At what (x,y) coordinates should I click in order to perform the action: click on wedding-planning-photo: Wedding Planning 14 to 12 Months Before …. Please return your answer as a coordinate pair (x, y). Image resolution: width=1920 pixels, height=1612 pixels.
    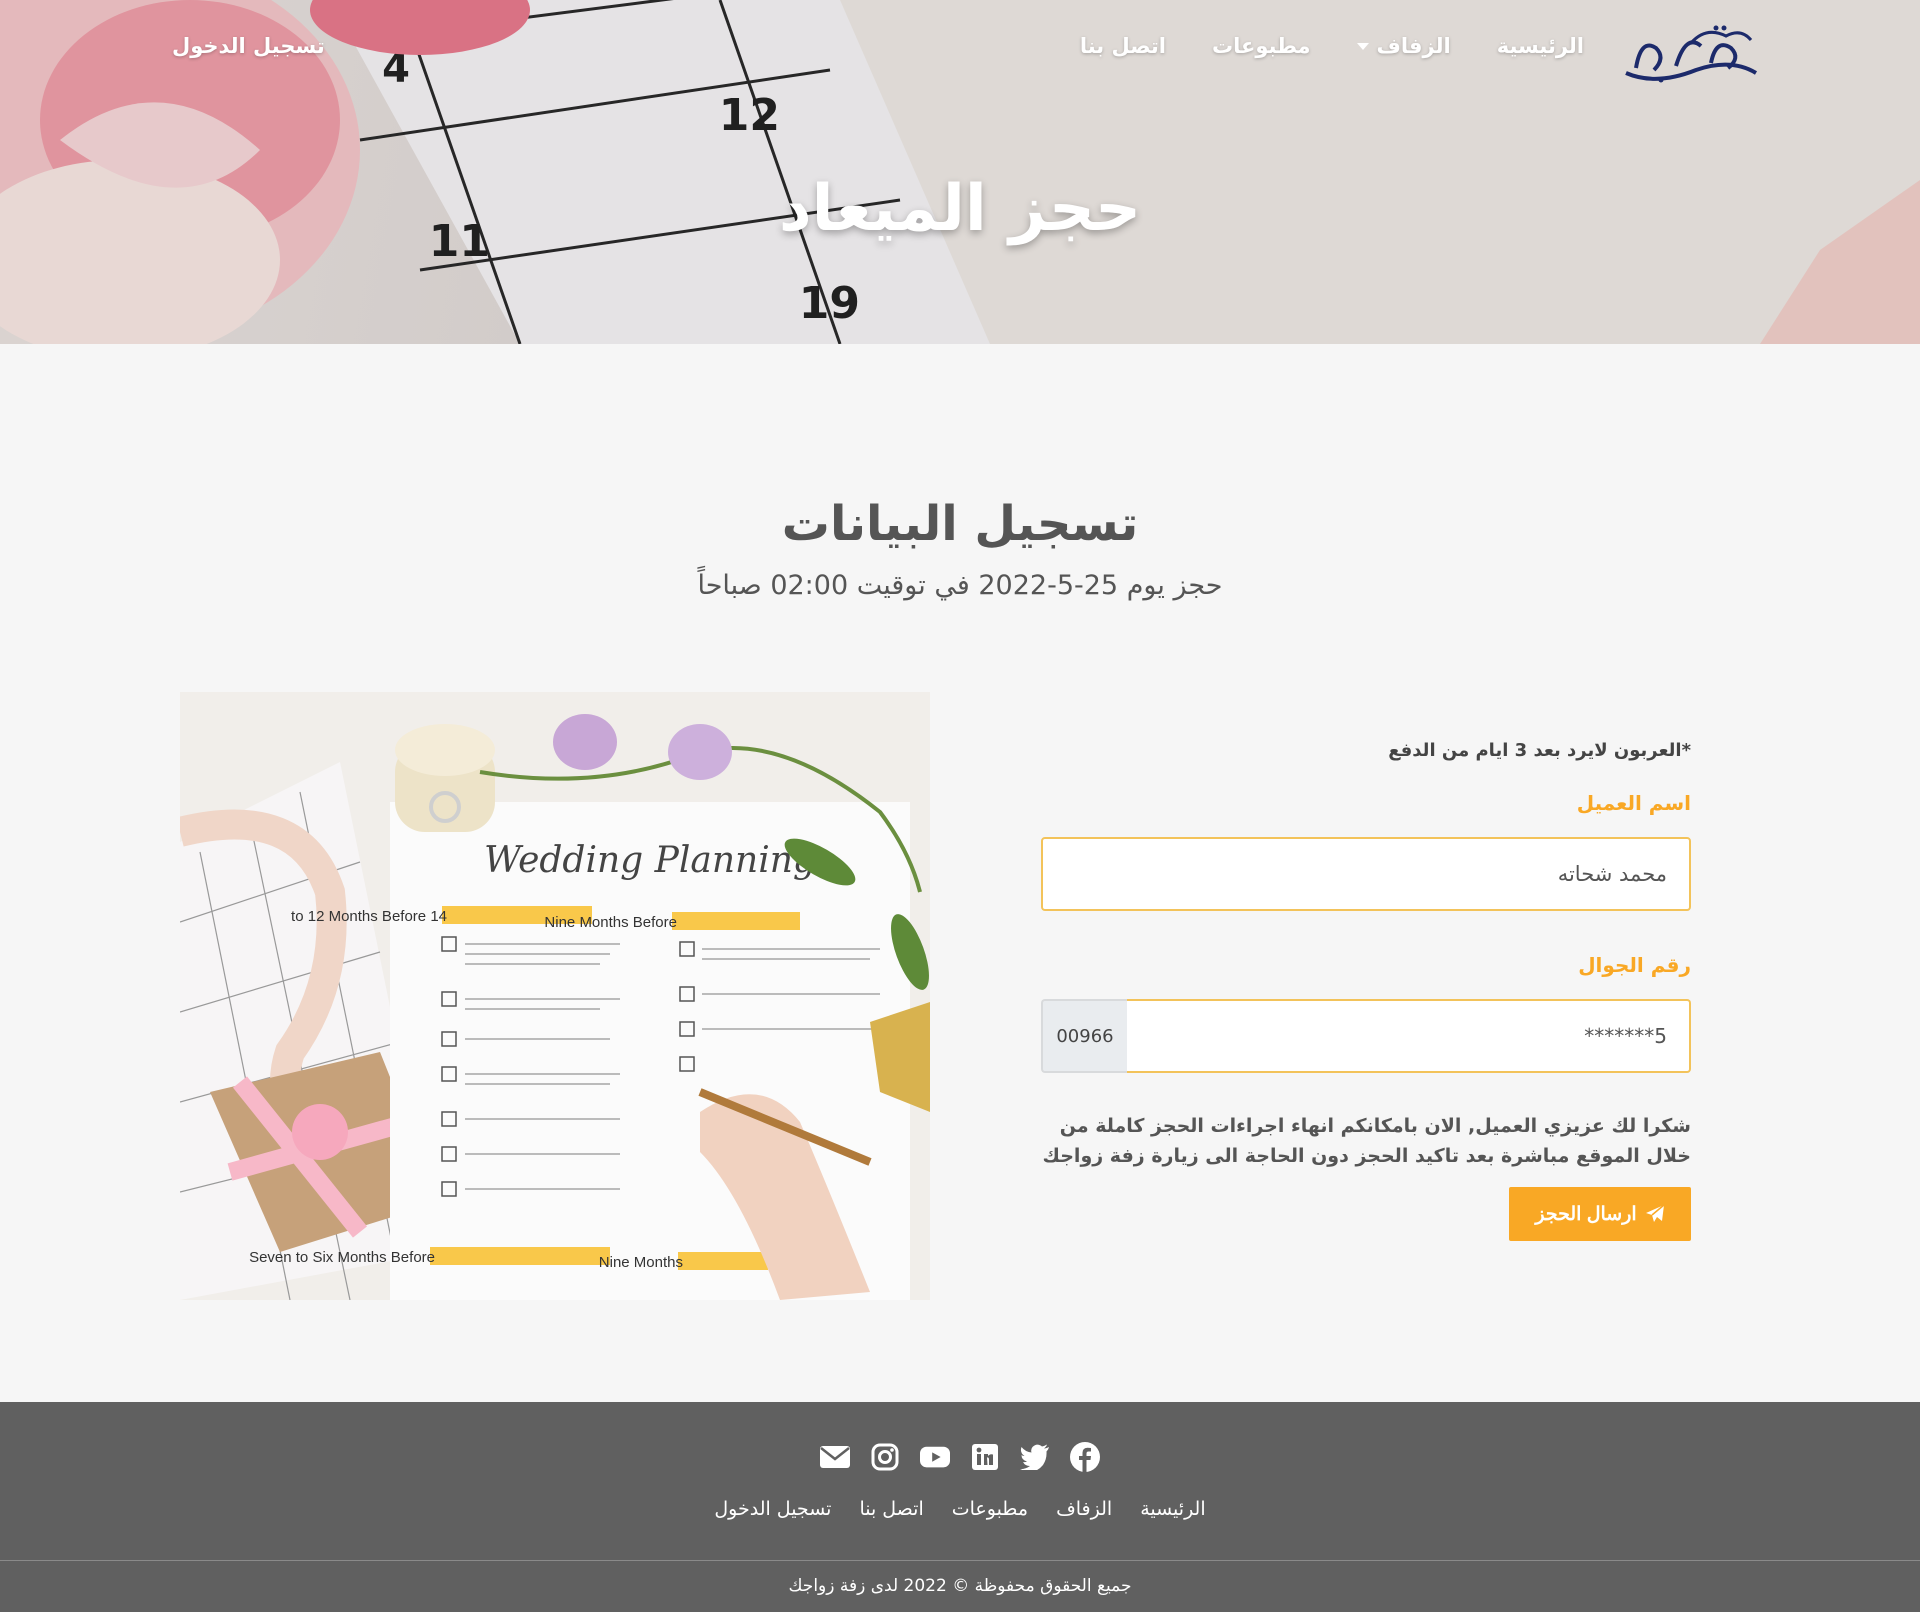
    Looking at the image, I should click on (555, 996).